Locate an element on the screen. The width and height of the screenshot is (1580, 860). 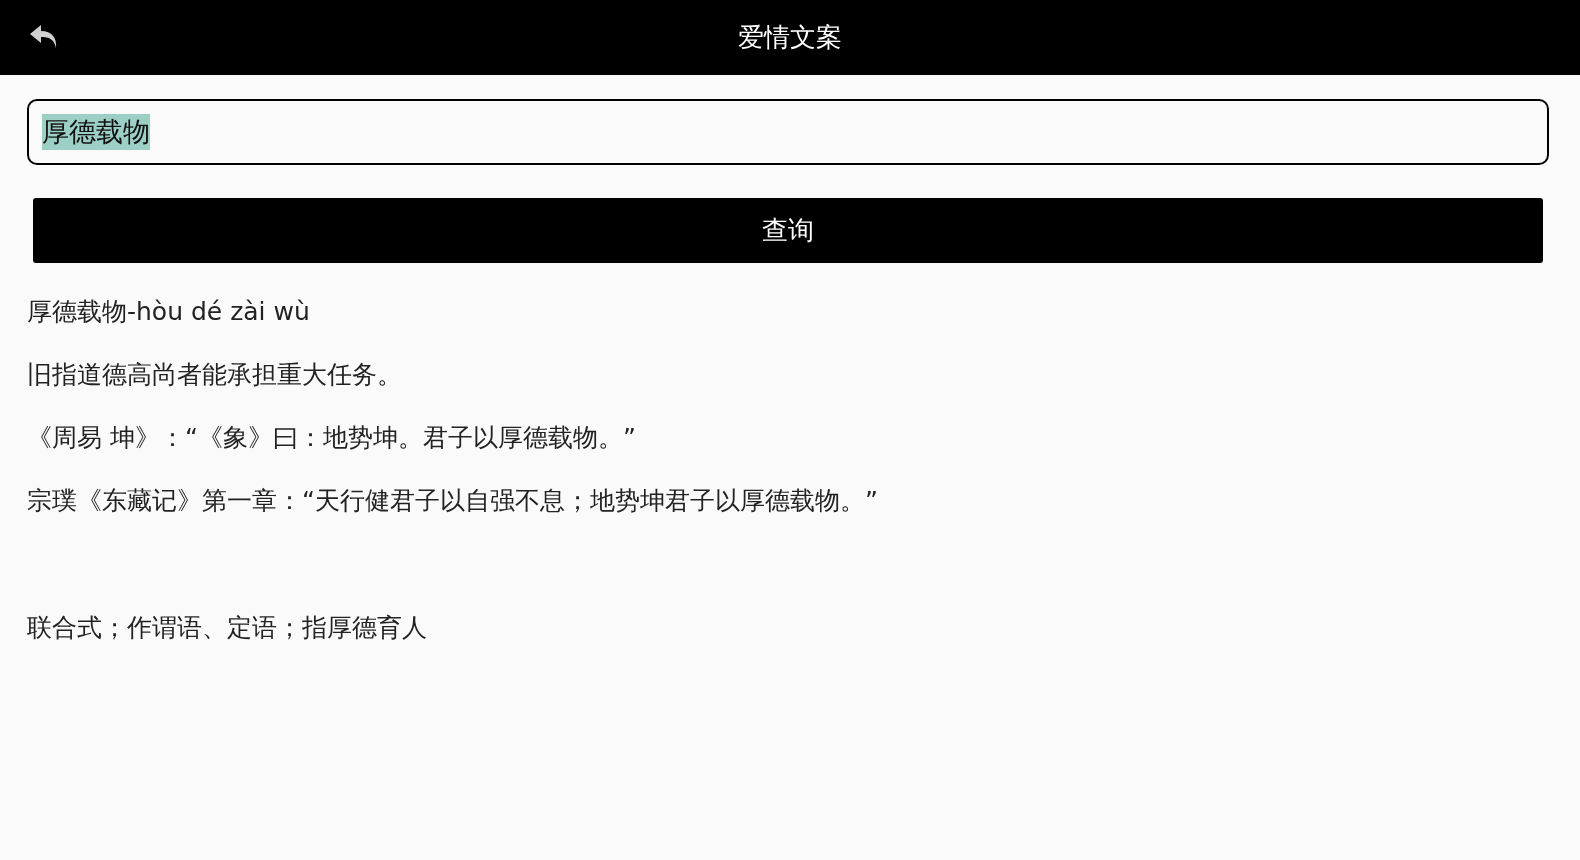
meaning-text: 旧指道德高尚者能承担重大任务。 is located at coordinates (215, 375).